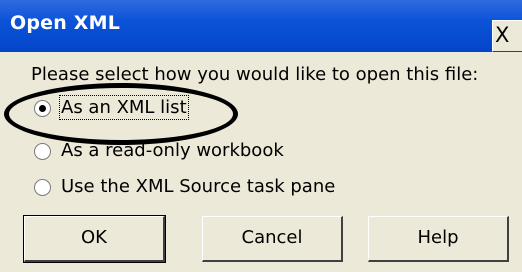 The width and height of the screenshot is (522, 272). What do you see at coordinates (124, 107) in the screenshot?
I see `option-label: As an XML list` at bounding box center [124, 107].